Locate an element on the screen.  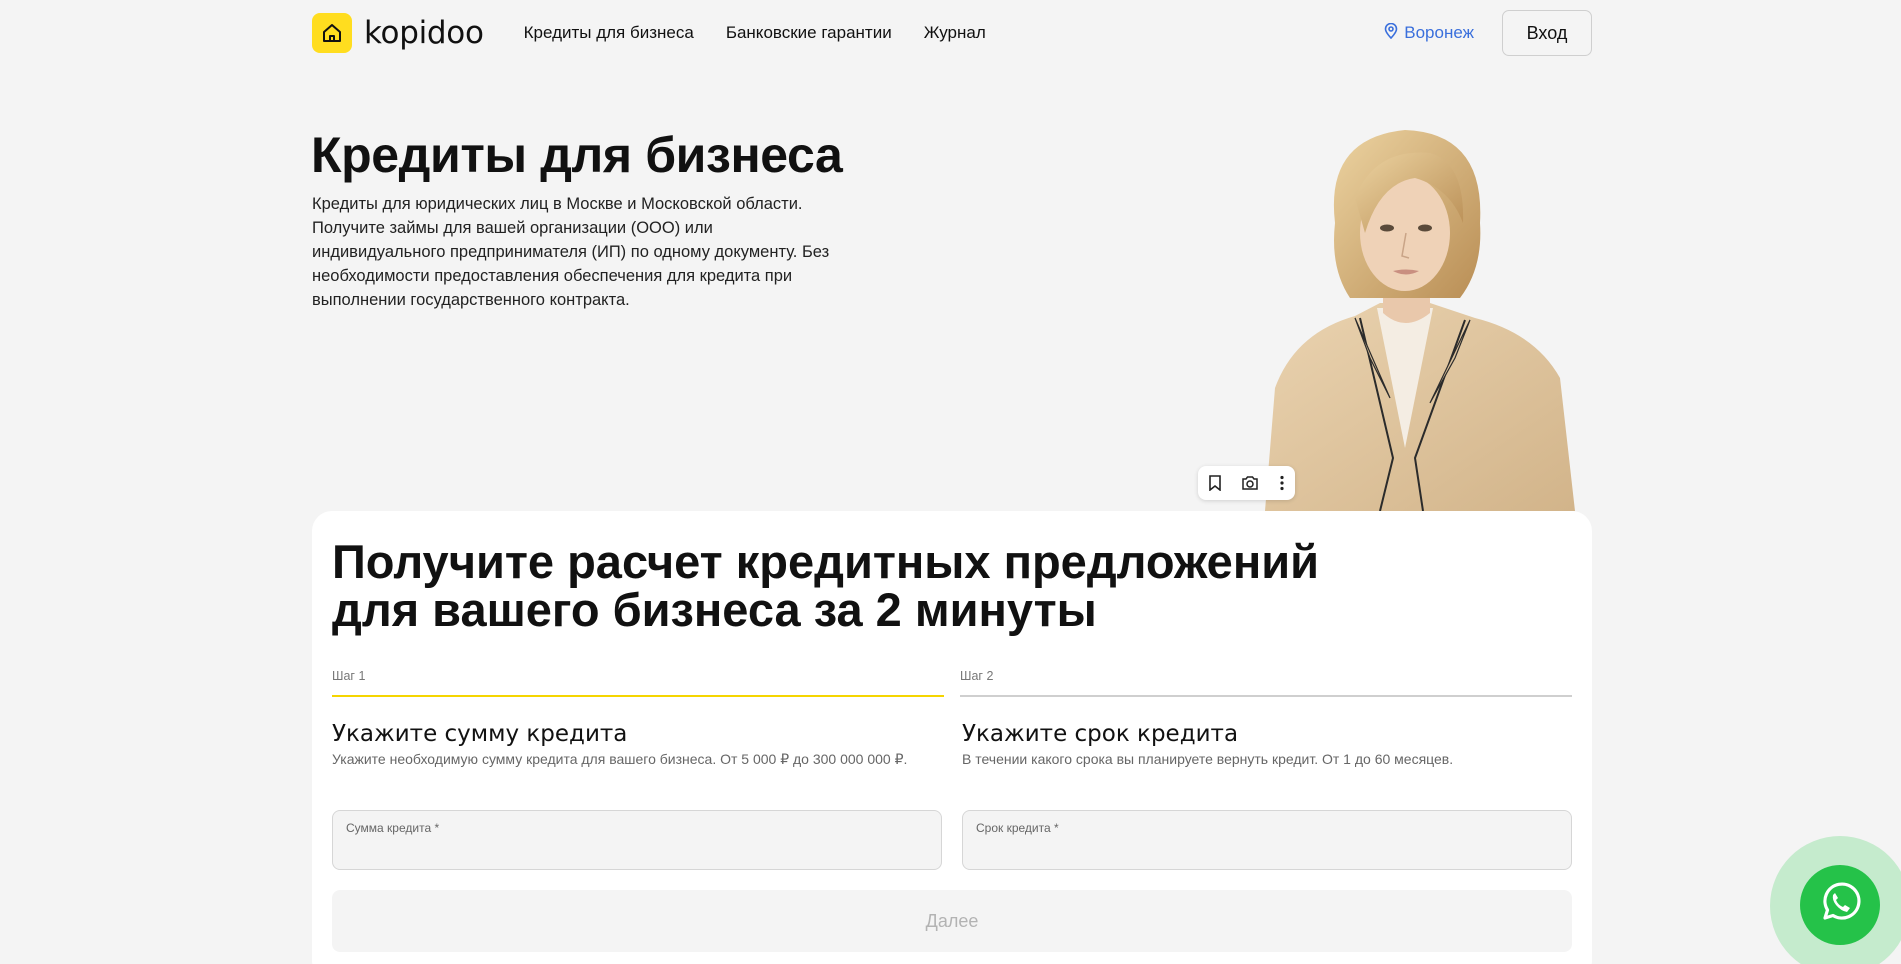
login-button: Вход is located at coordinates (1547, 33).